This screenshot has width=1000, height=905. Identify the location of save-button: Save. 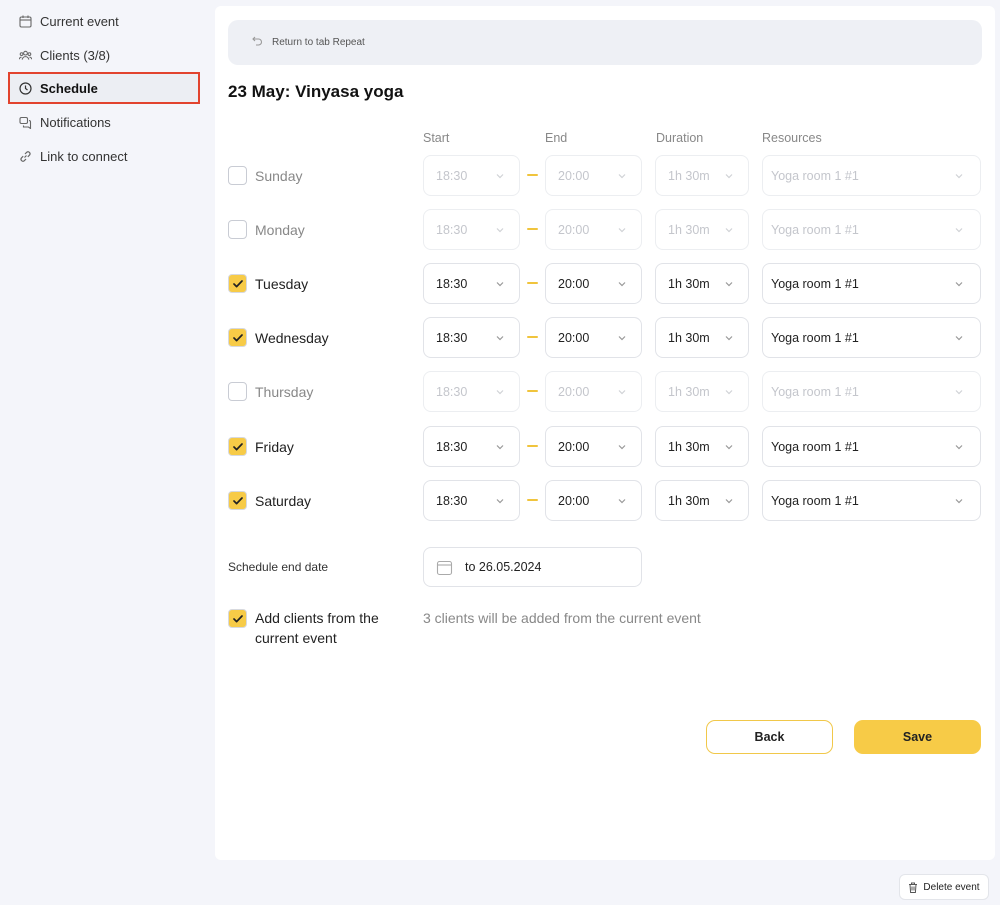
(917, 737).